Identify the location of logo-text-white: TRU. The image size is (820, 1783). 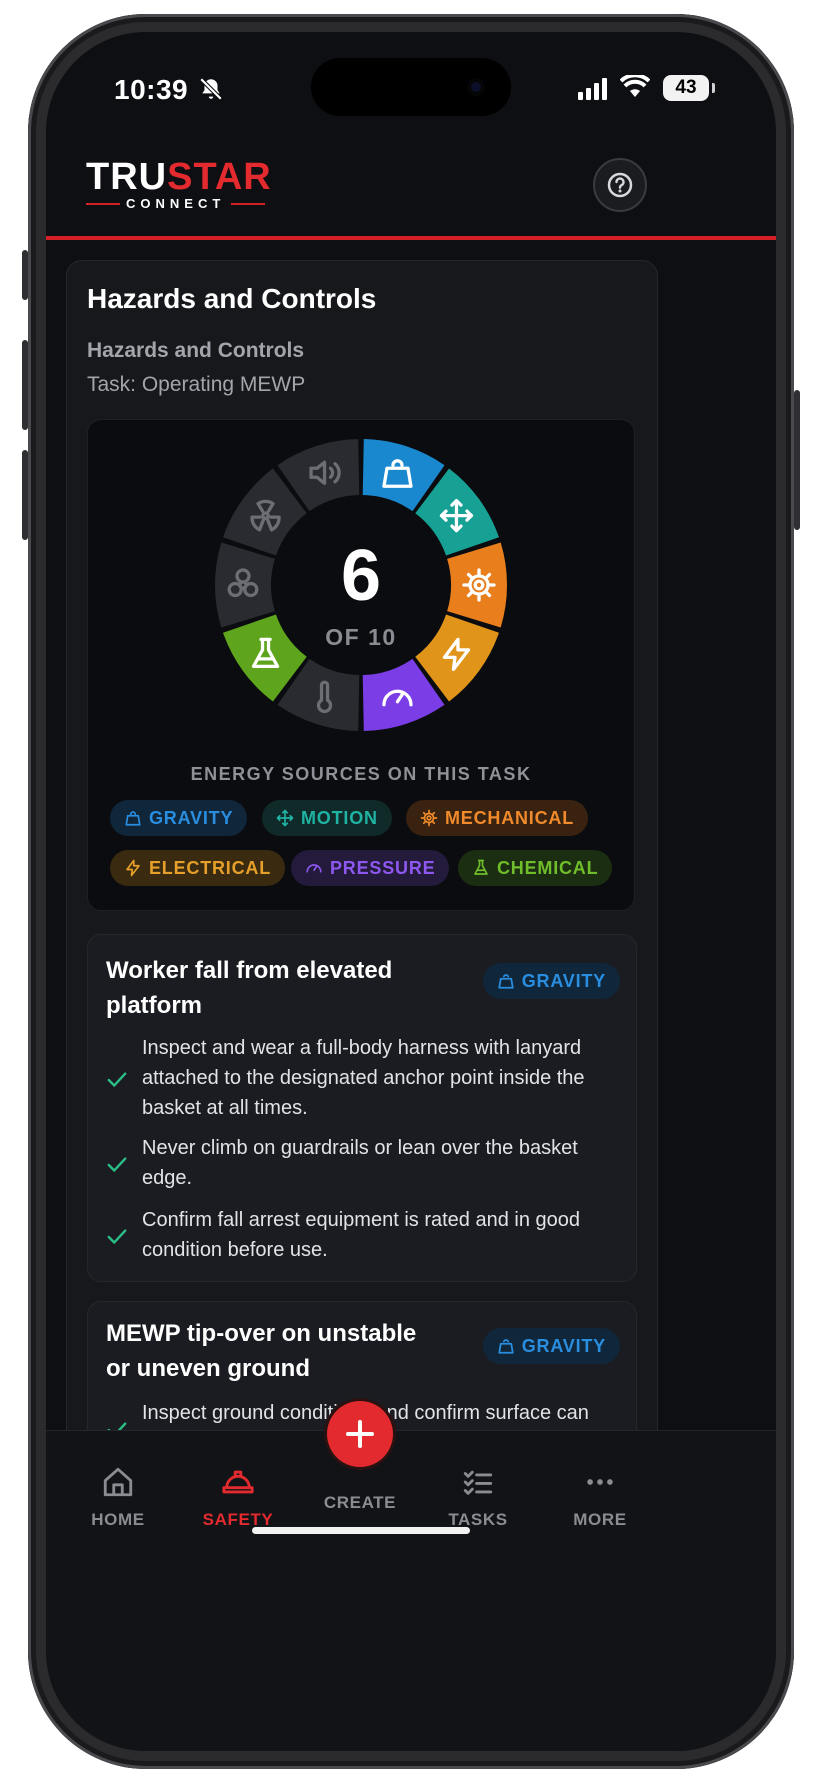
(127, 177).